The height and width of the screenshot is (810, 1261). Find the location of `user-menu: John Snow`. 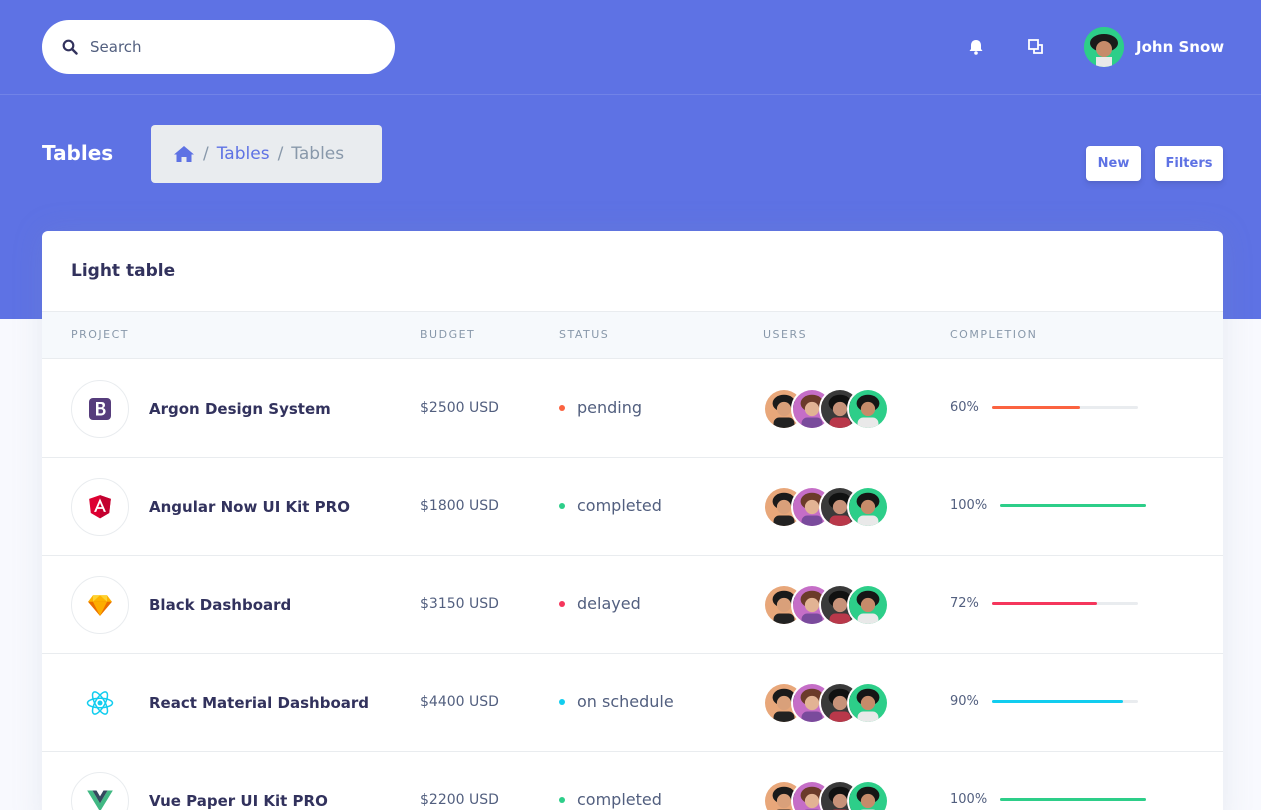

user-menu: John Snow is located at coordinates (1154, 47).